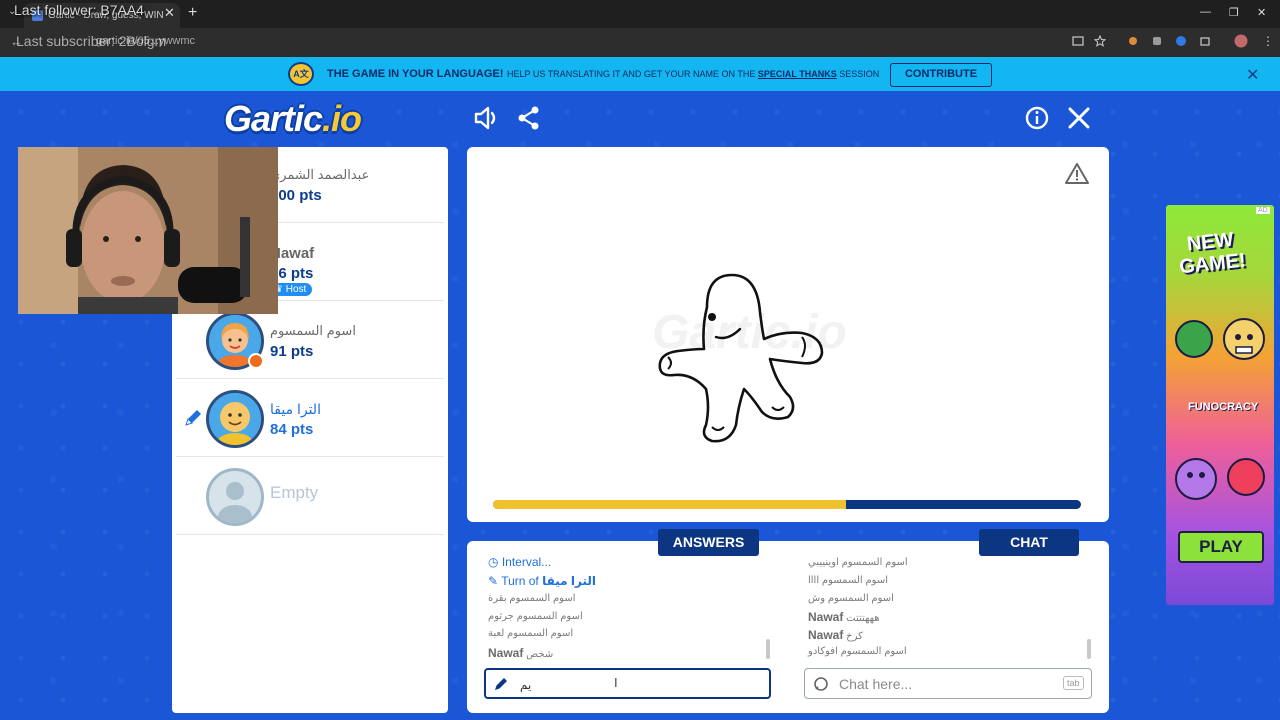 The image size is (1280, 720). What do you see at coordinates (797, 74) in the screenshot?
I see `special-thanks-link: SPECIAL THANKS` at bounding box center [797, 74].